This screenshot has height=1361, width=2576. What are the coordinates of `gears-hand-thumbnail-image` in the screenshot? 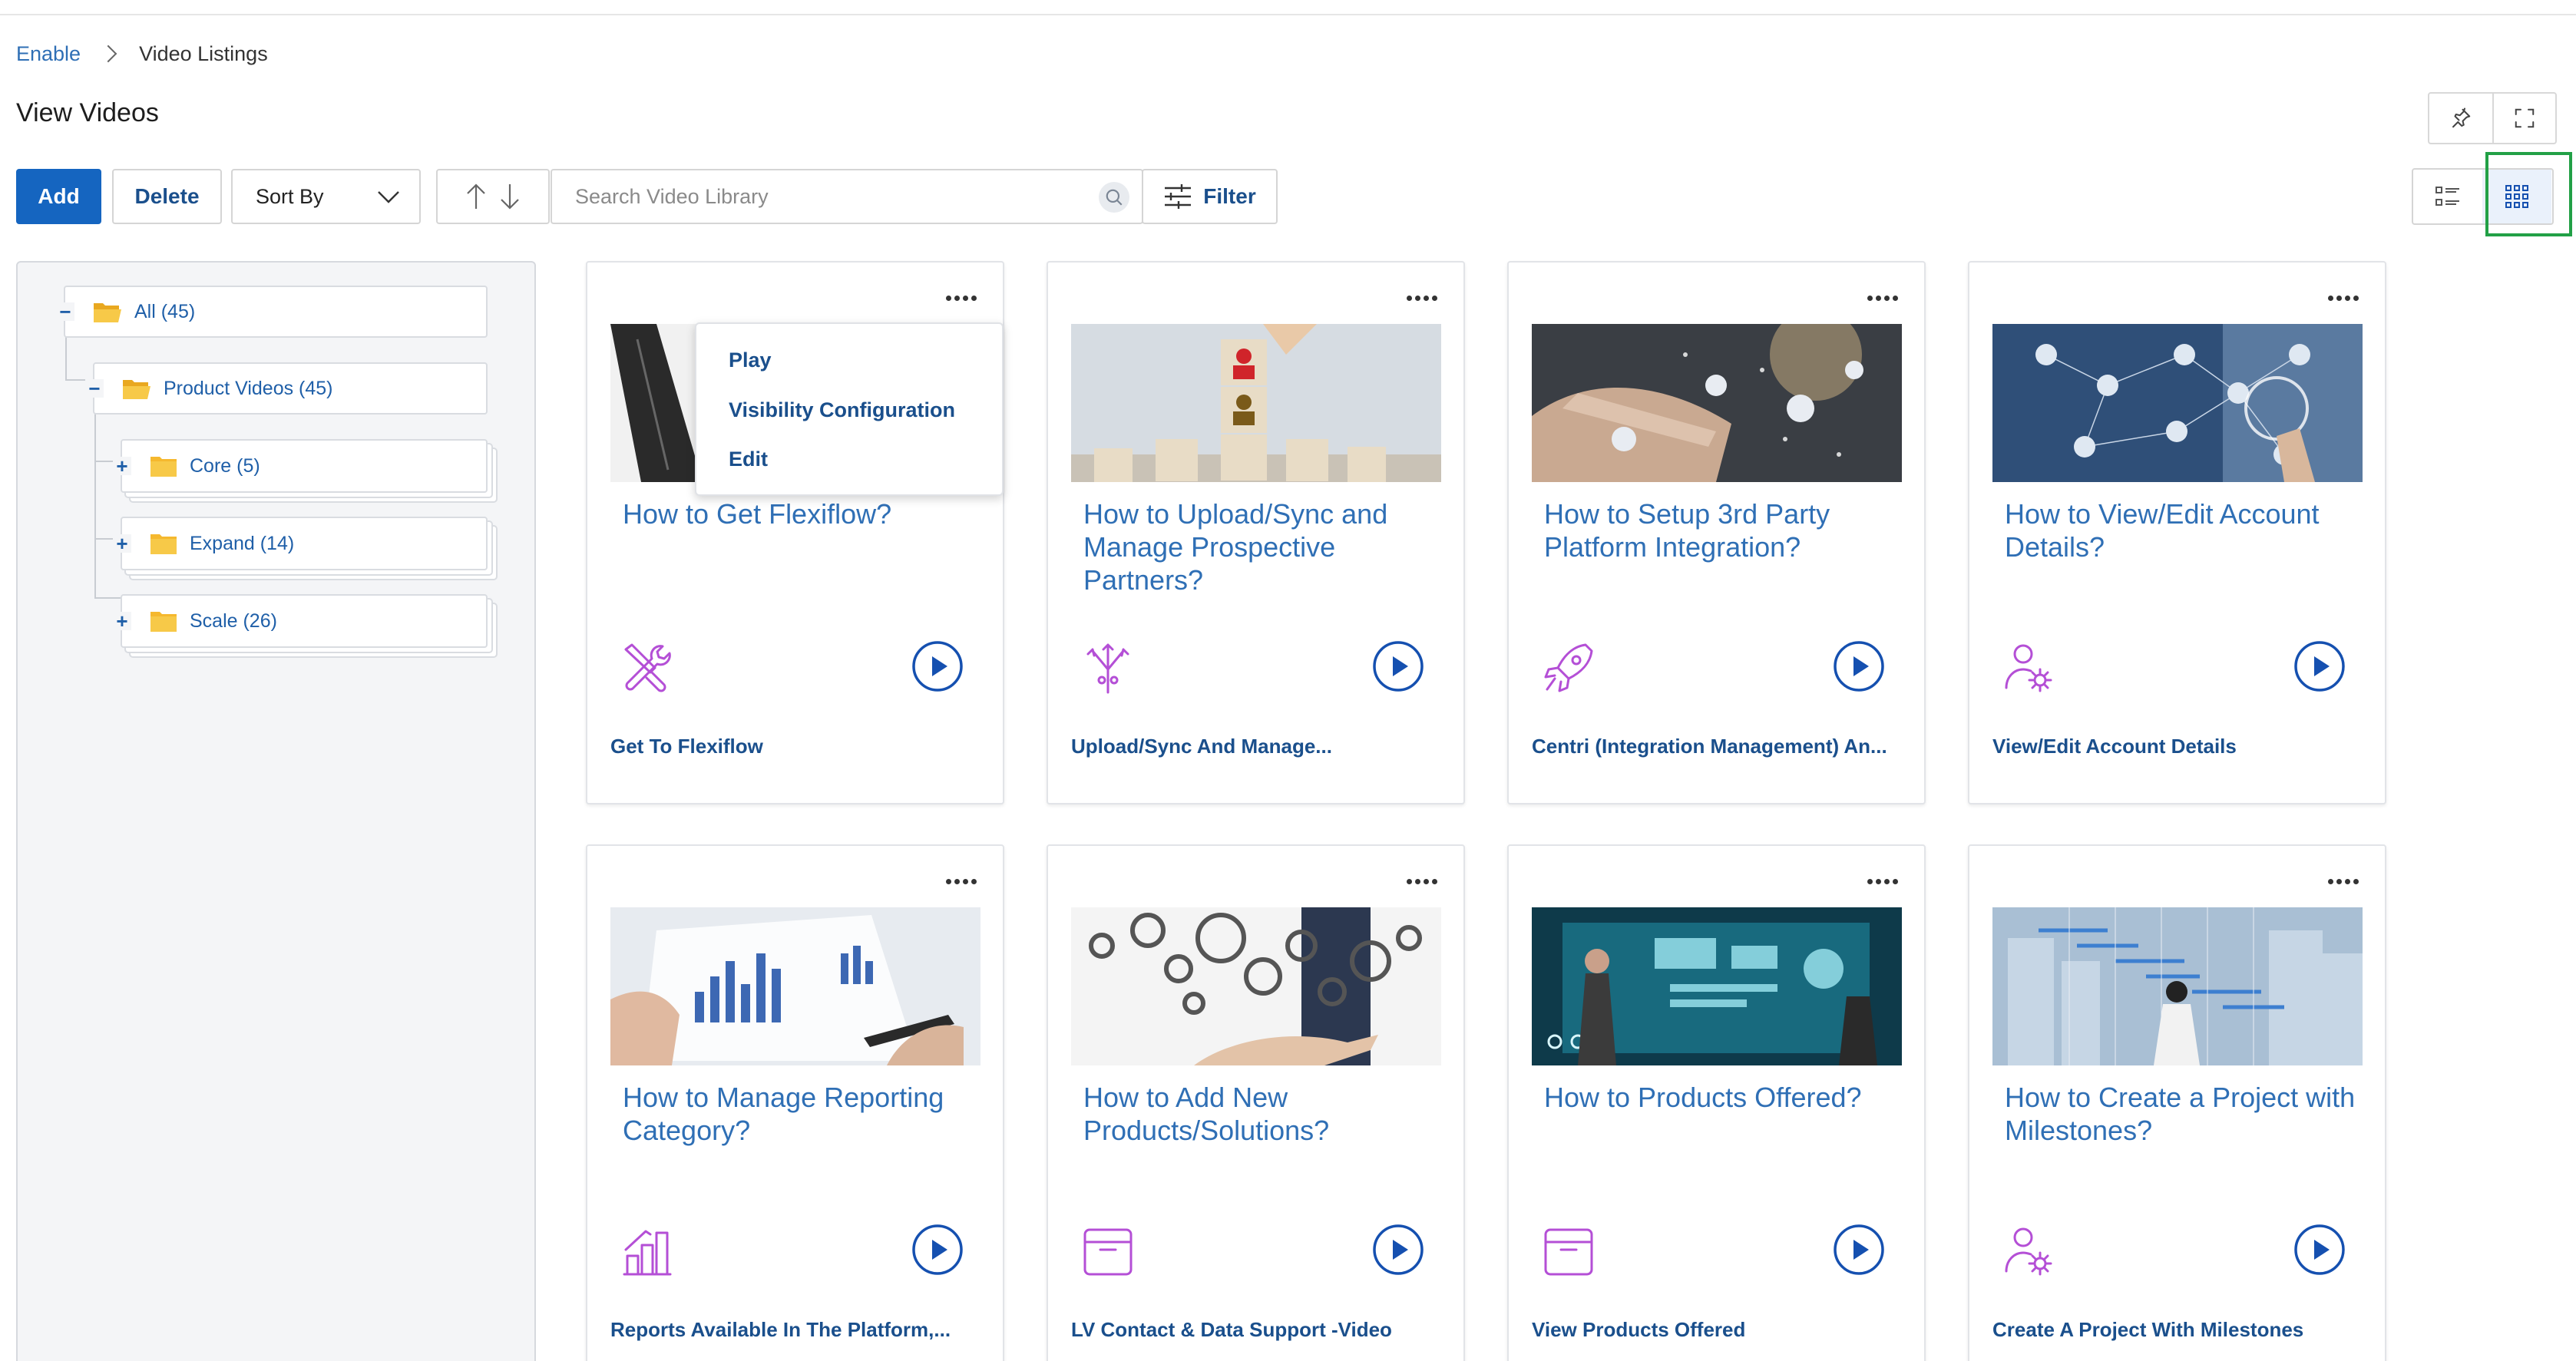 It's located at (1256, 986).